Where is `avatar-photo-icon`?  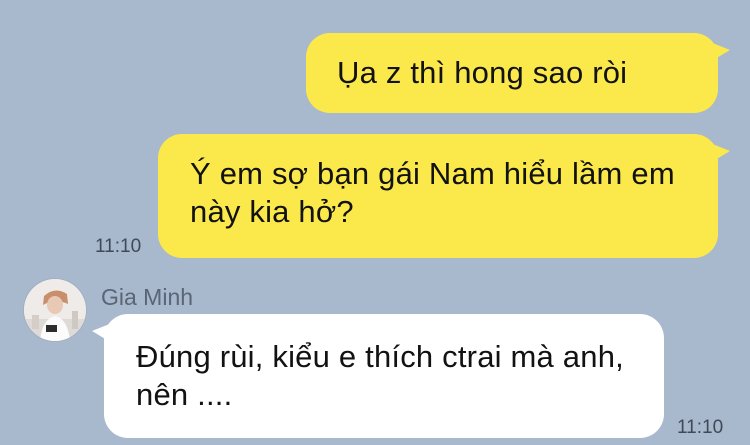
avatar-photo-icon is located at coordinates (55, 310).